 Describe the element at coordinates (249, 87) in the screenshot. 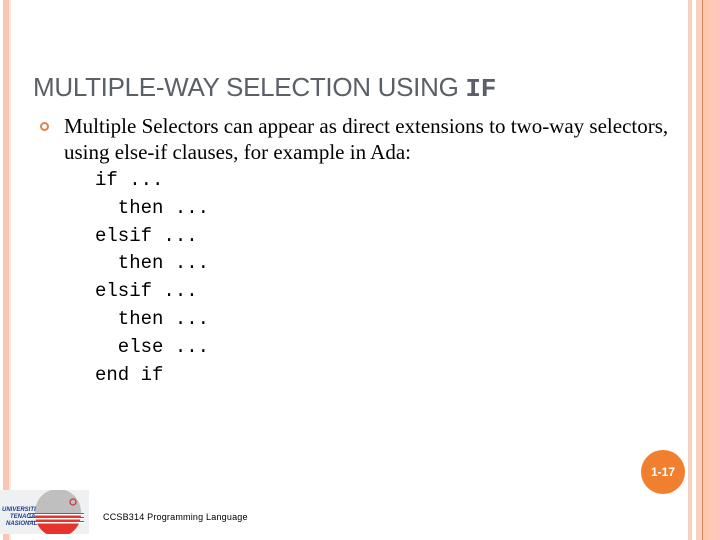

I see `slide-title-text: MULTIPLE-WAY SELECTION USING` at that location.